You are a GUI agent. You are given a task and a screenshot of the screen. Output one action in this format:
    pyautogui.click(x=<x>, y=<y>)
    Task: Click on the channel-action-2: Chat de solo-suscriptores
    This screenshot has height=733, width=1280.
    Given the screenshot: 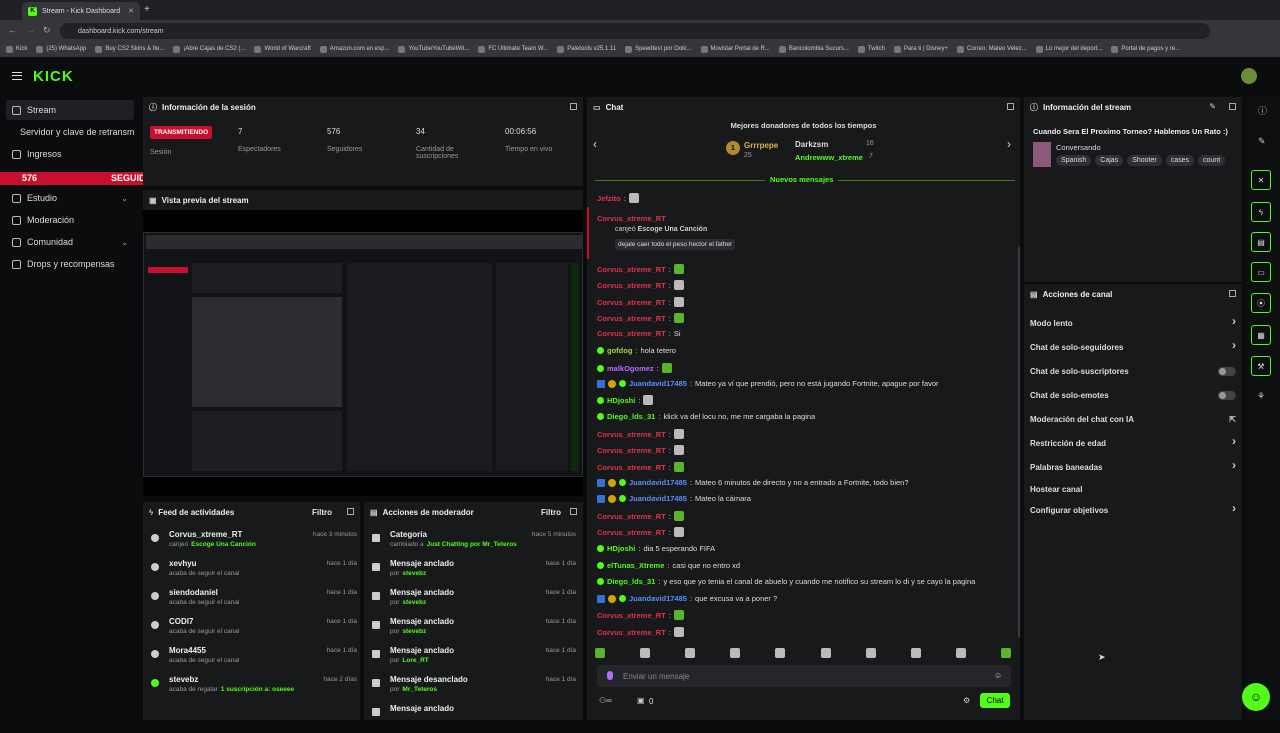 What is the action you would take?
    pyautogui.click(x=1133, y=371)
    